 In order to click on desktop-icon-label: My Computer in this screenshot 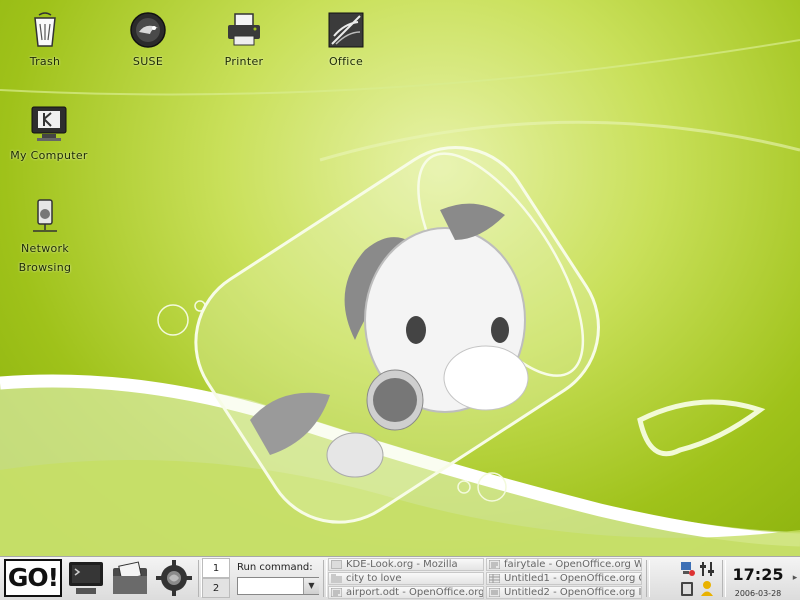, I will do `click(49, 155)`.